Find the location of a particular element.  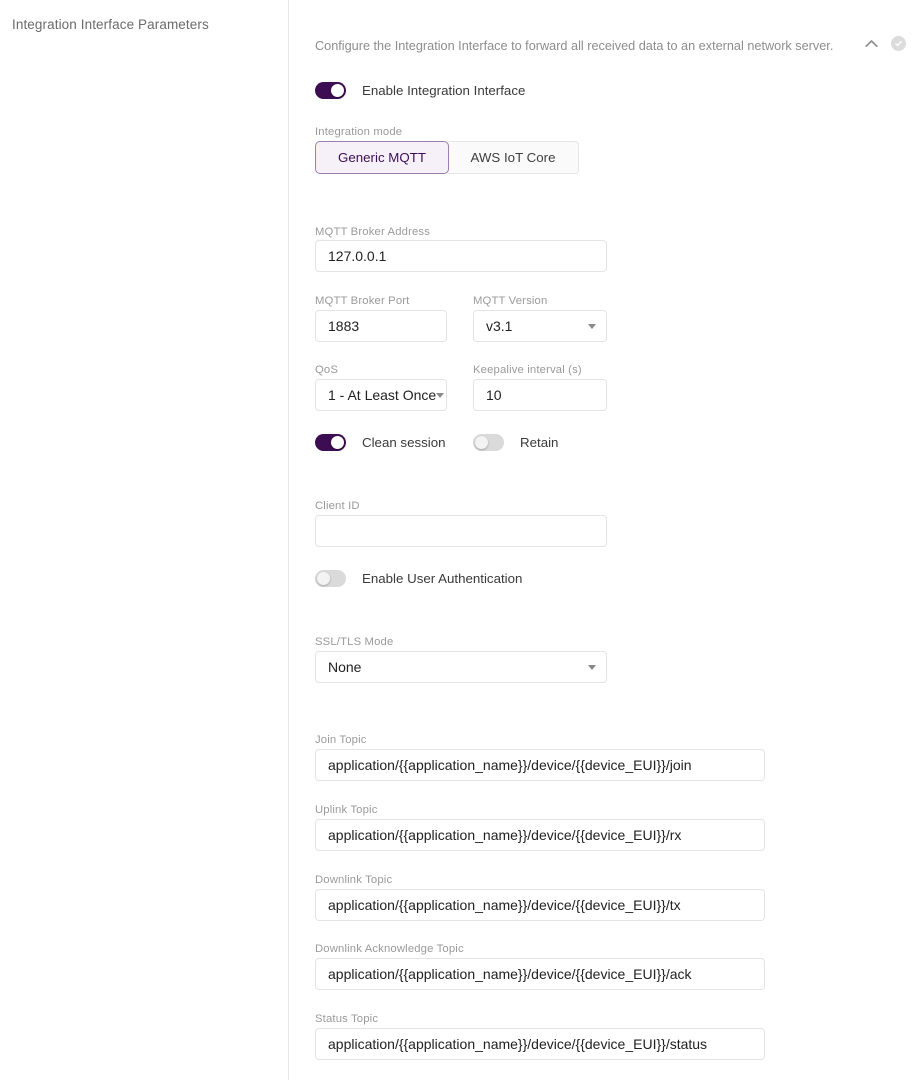

clean-session-label: Clean session is located at coordinates (404, 442).